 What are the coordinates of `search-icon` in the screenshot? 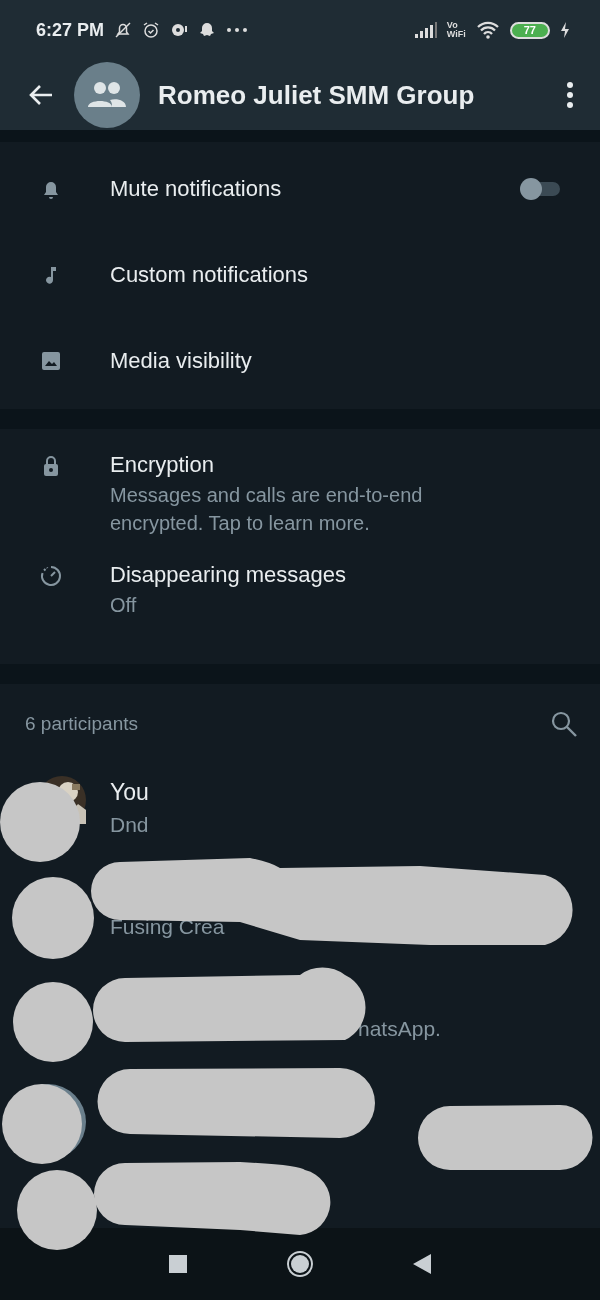 It's located at (564, 724).